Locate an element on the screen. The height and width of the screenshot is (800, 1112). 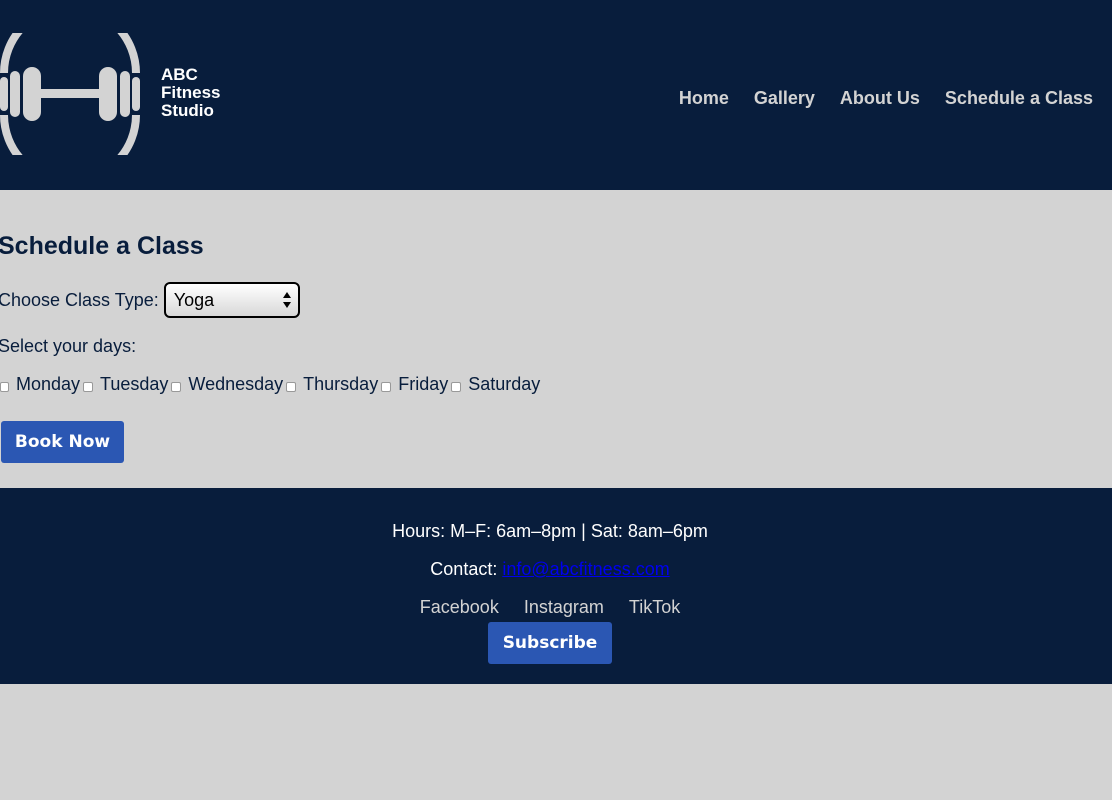
brand-name: ABC Fitness Studio is located at coordinates (191, 93).